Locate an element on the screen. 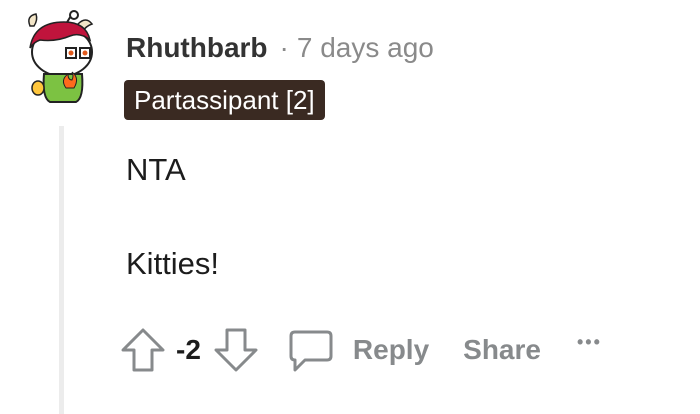  arrow-down-icon is located at coordinates (236, 350).